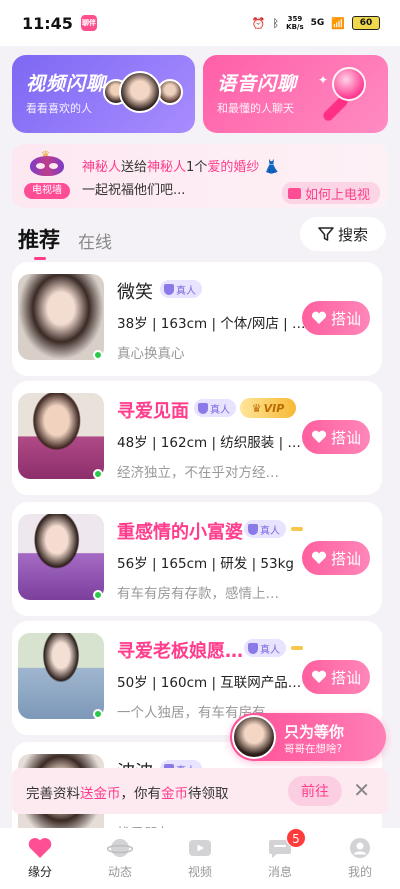 The width and height of the screenshot is (400, 889). I want to click on nav-item-profile: 我的, so click(360, 858).